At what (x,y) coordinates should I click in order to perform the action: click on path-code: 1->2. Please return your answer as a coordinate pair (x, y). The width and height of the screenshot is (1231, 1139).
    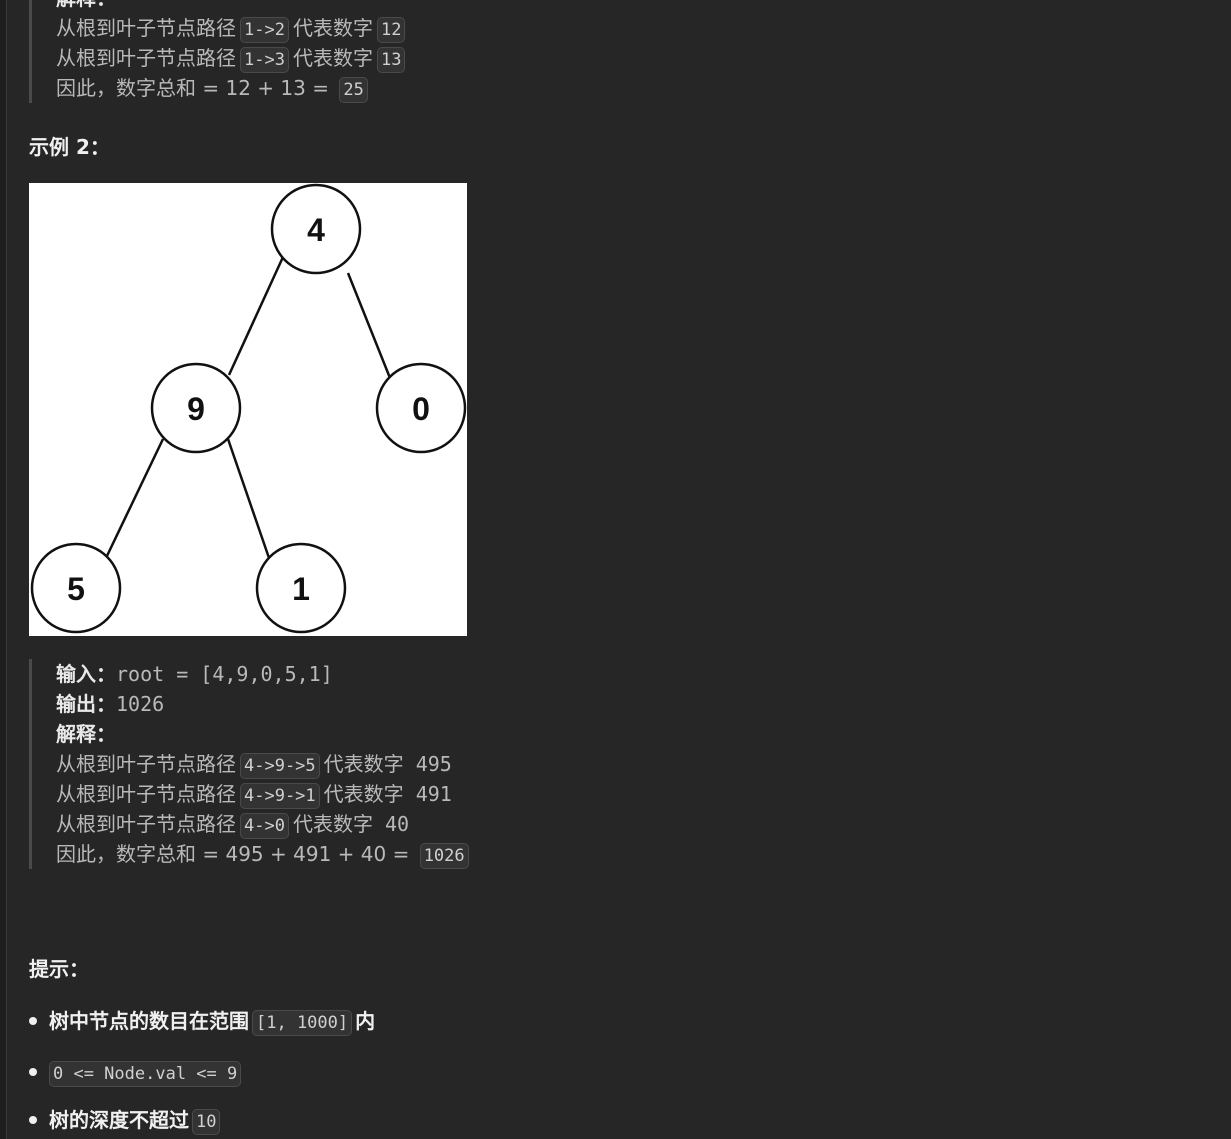
    Looking at the image, I should click on (264, 29).